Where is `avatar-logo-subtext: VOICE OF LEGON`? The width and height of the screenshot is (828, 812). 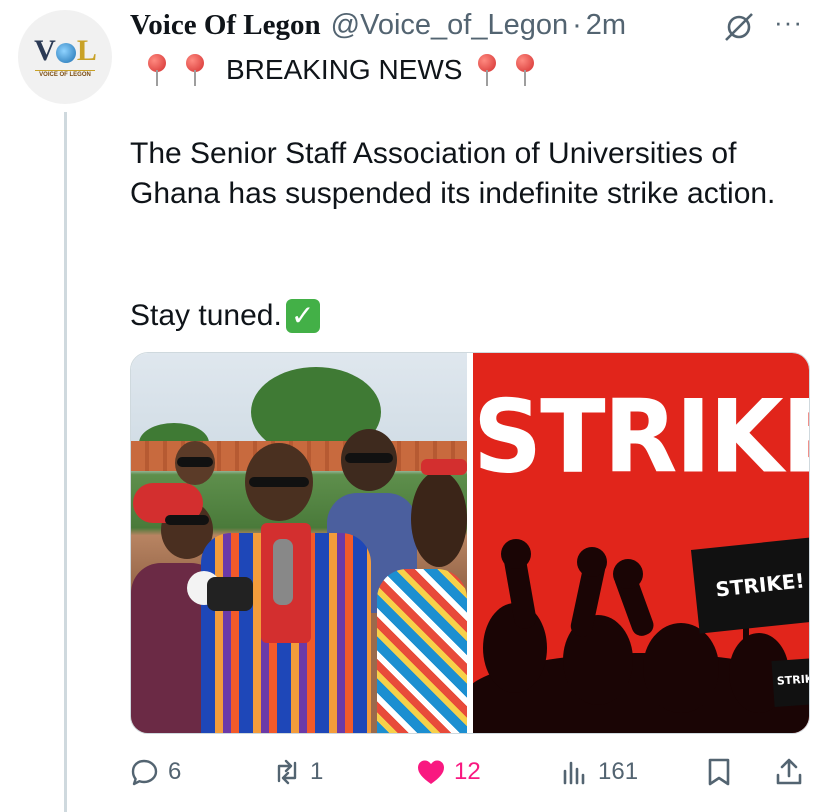
avatar-logo-subtext: VOICE OF LEGON is located at coordinates (65, 74).